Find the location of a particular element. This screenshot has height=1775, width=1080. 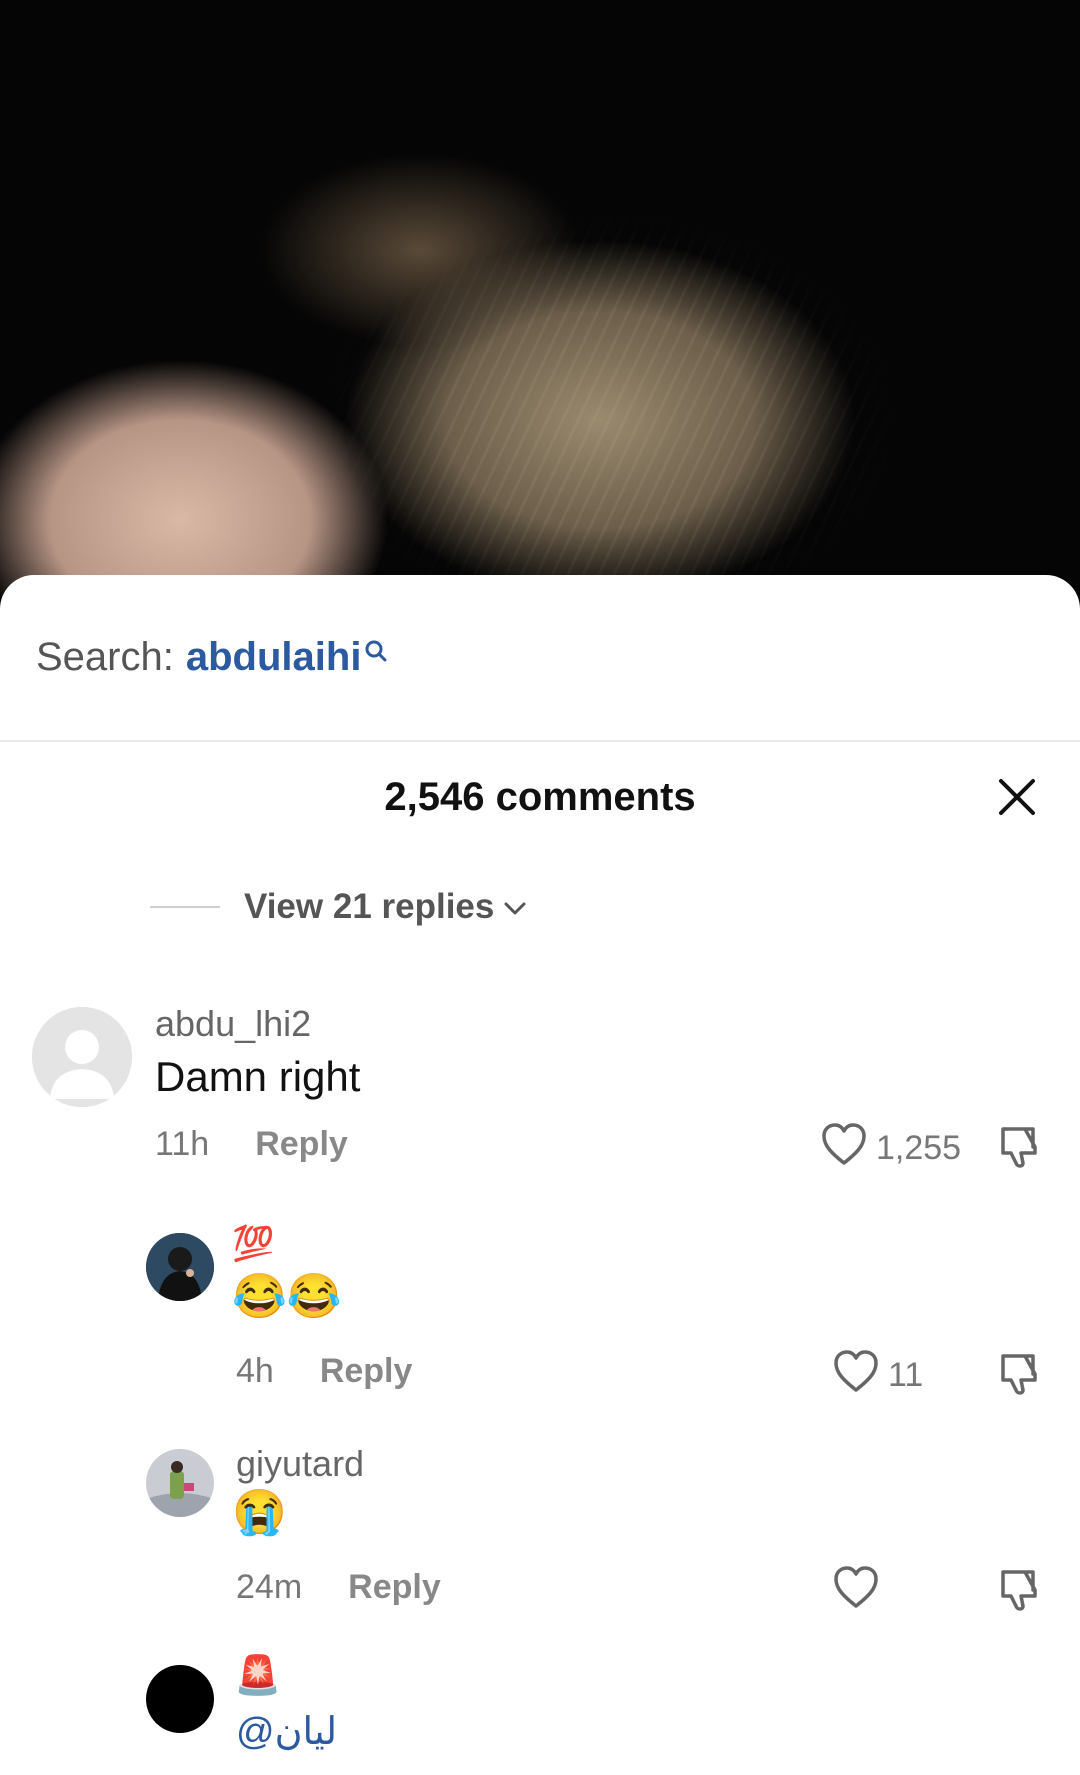

comment-meta: 4h Reply is located at coordinates (324, 1371).